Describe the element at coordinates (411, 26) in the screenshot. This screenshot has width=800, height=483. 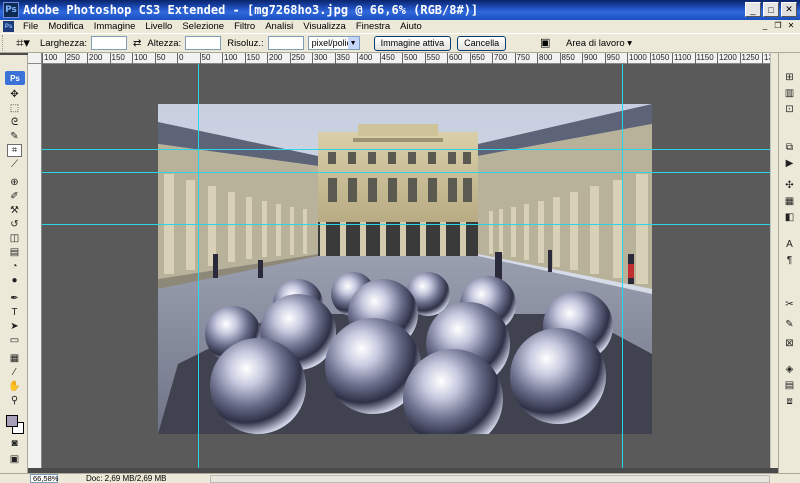
I see `menu-aiuto: Aiuto` at that location.